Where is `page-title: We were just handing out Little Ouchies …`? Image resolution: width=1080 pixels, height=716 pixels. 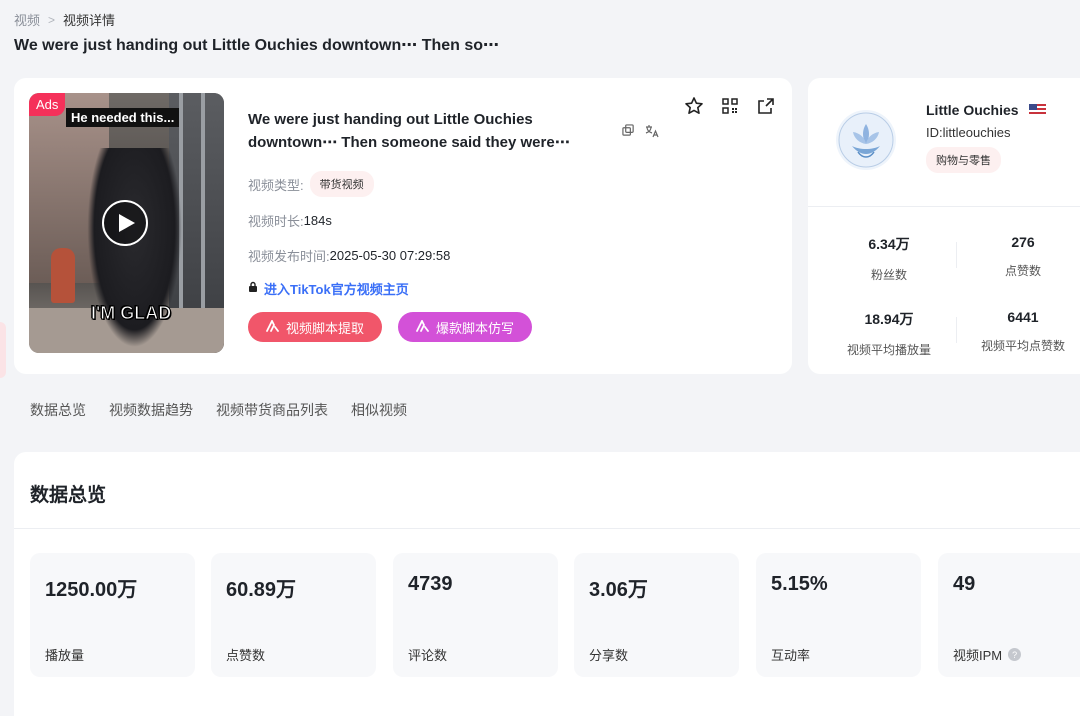
page-title: We were just handing out Little Ouchies … is located at coordinates (257, 45).